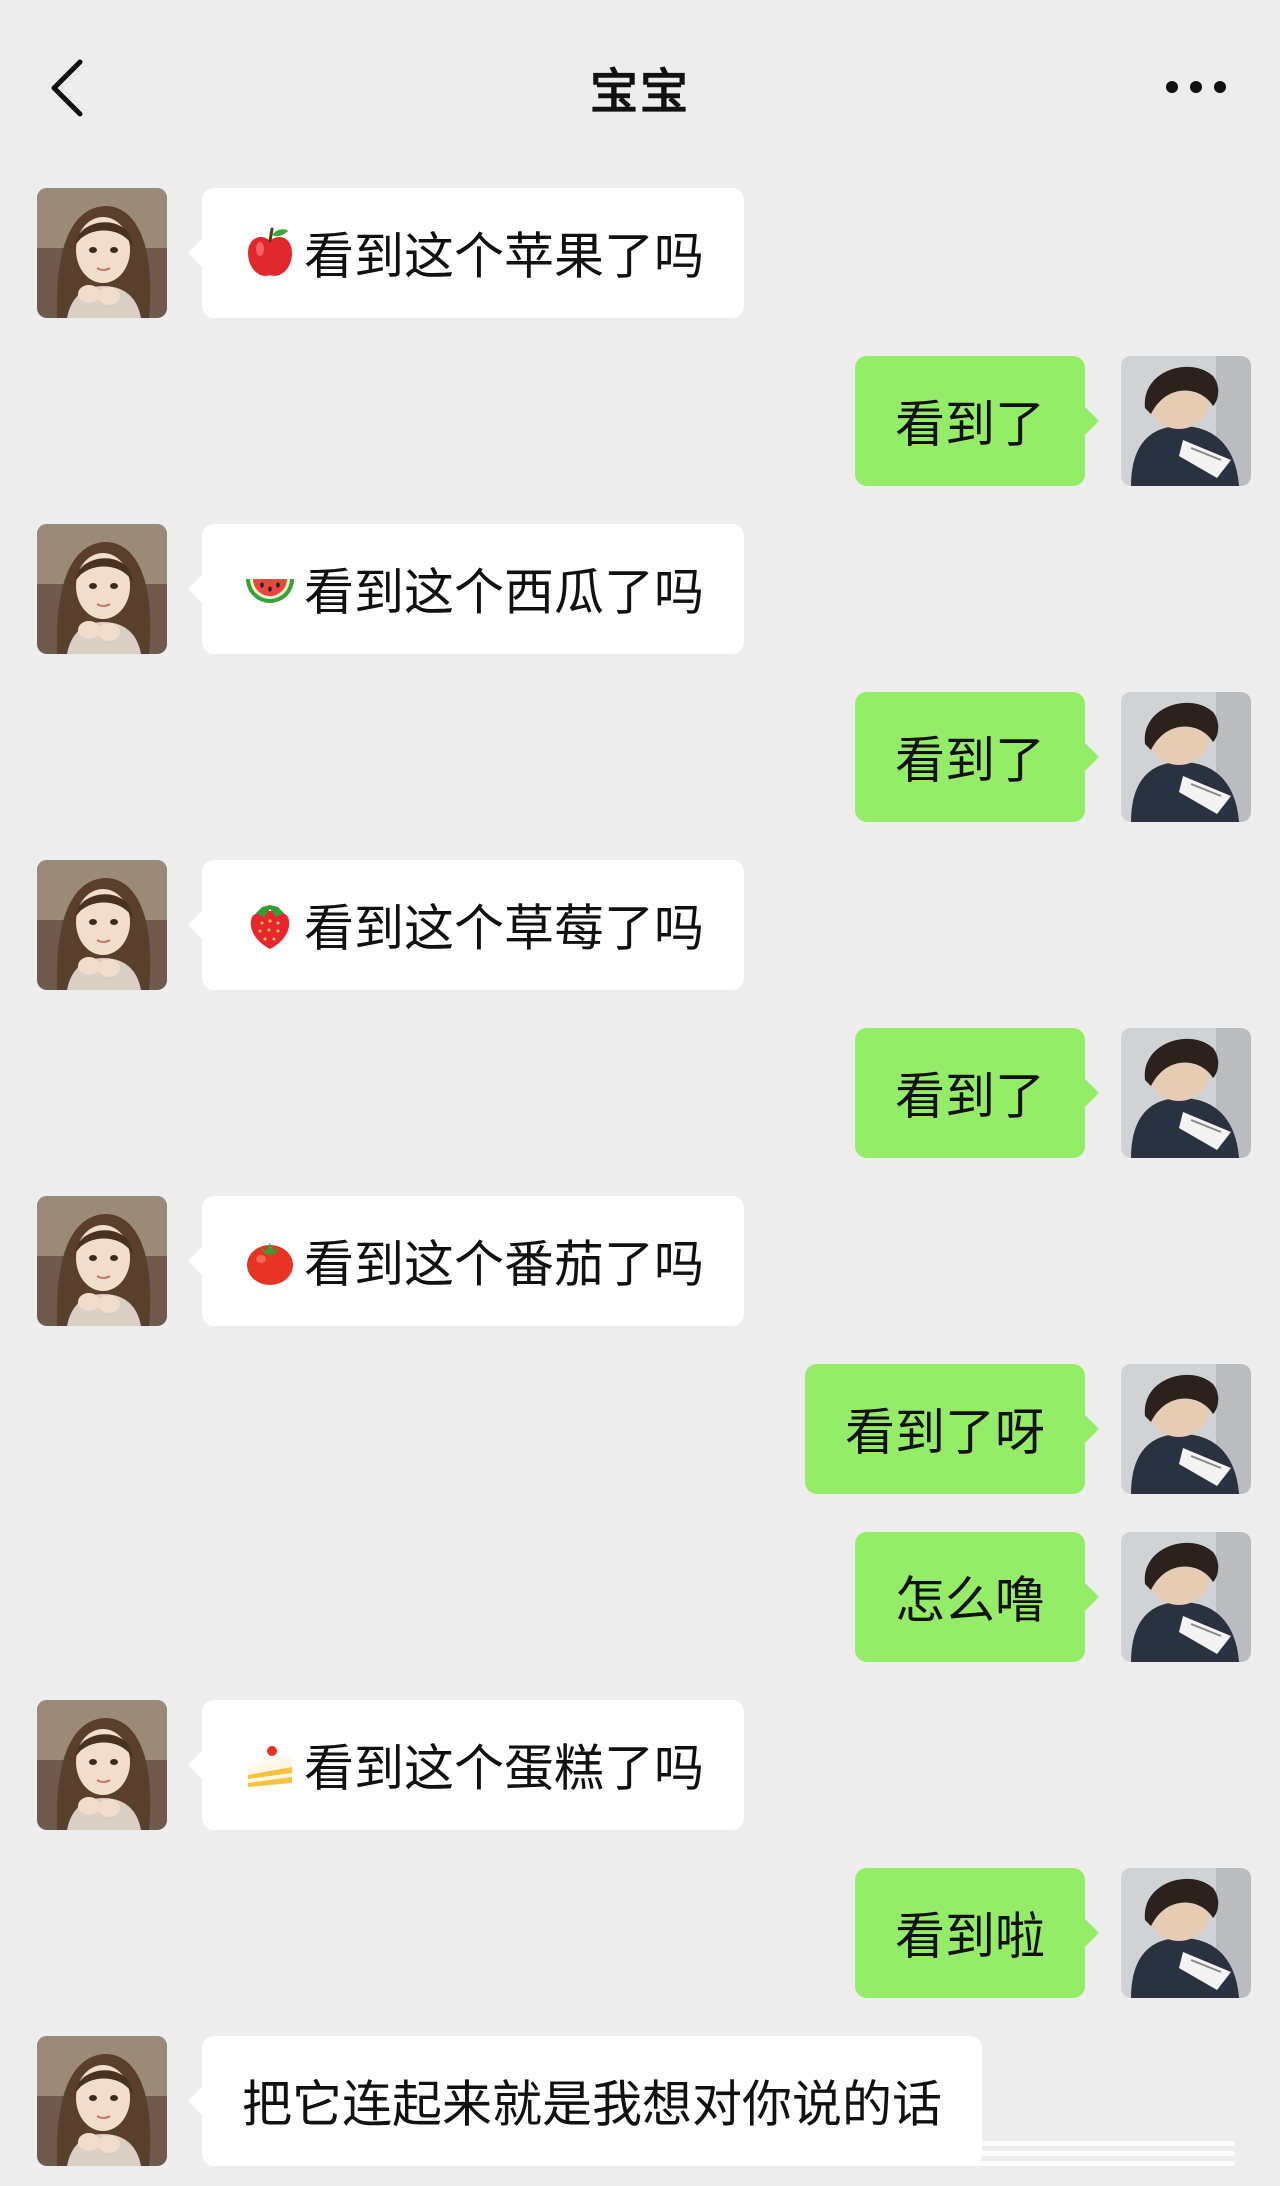 This screenshot has height=2186, width=1280. I want to click on message-text: 看到这个蛋糕了吗, so click(504, 1768).